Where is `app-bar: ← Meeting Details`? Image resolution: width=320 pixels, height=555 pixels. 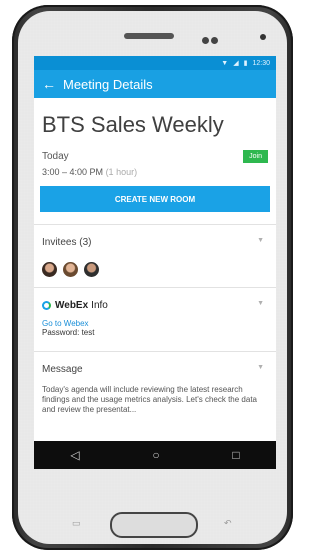 app-bar: ← Meeting Details is located at coordinates (155, 84).